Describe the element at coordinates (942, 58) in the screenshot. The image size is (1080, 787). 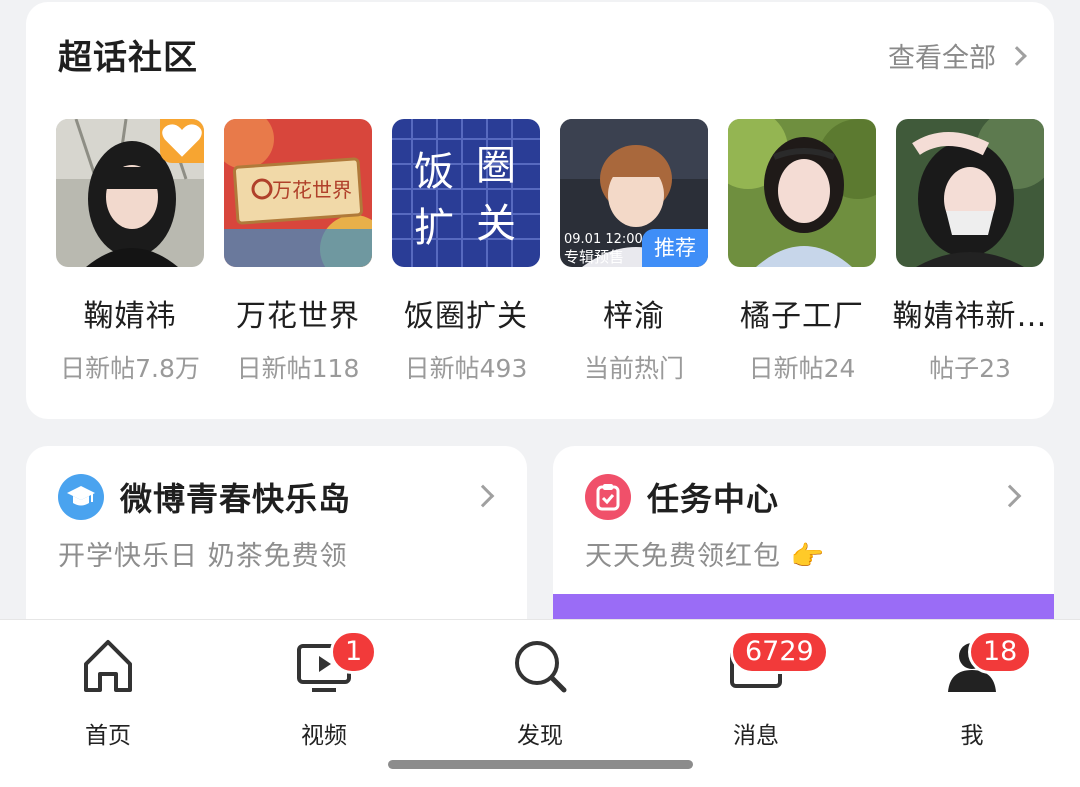
I see `view-all-label: 查看全部` at that location.